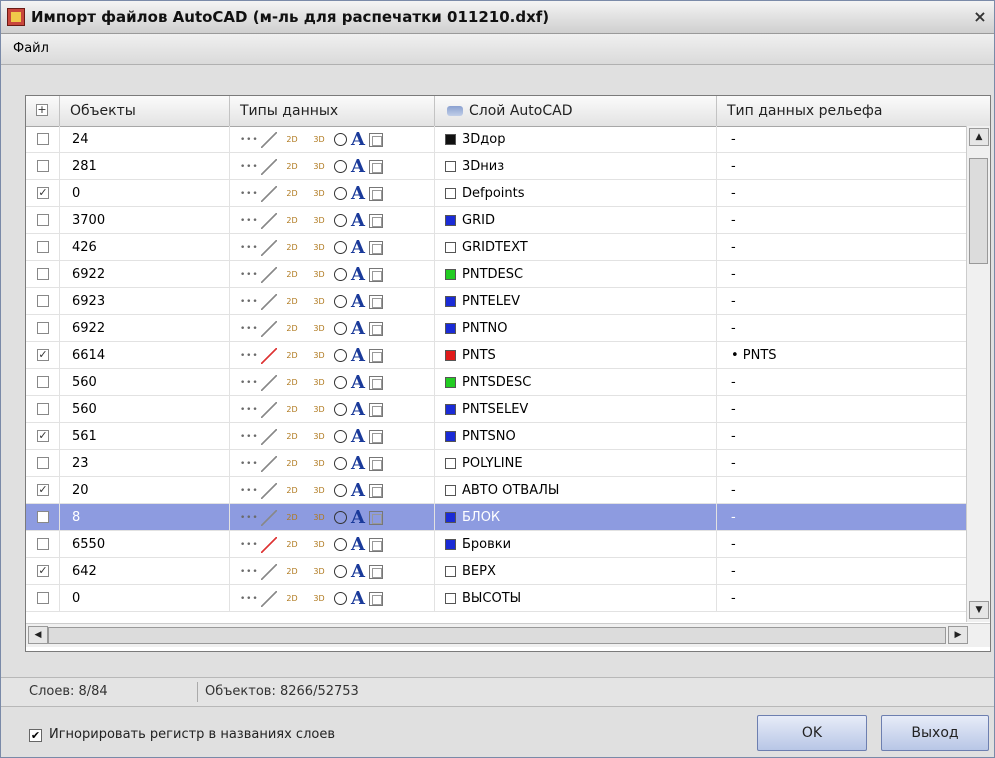 The width and height of the screenshot is (995, 758). What do you see at coordinates (496, 248) in the screenshot?
I see `table-row: 426 2D3D A GRIDTEXT -` at bounding box center [496, 248].